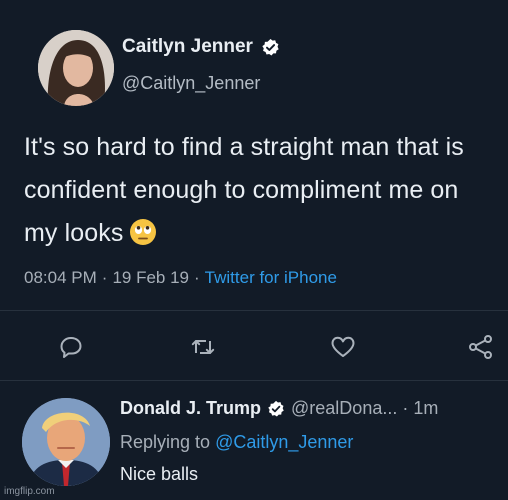  I want to click on author-name-row: Caitlyn Jenner, so click(201, 47).